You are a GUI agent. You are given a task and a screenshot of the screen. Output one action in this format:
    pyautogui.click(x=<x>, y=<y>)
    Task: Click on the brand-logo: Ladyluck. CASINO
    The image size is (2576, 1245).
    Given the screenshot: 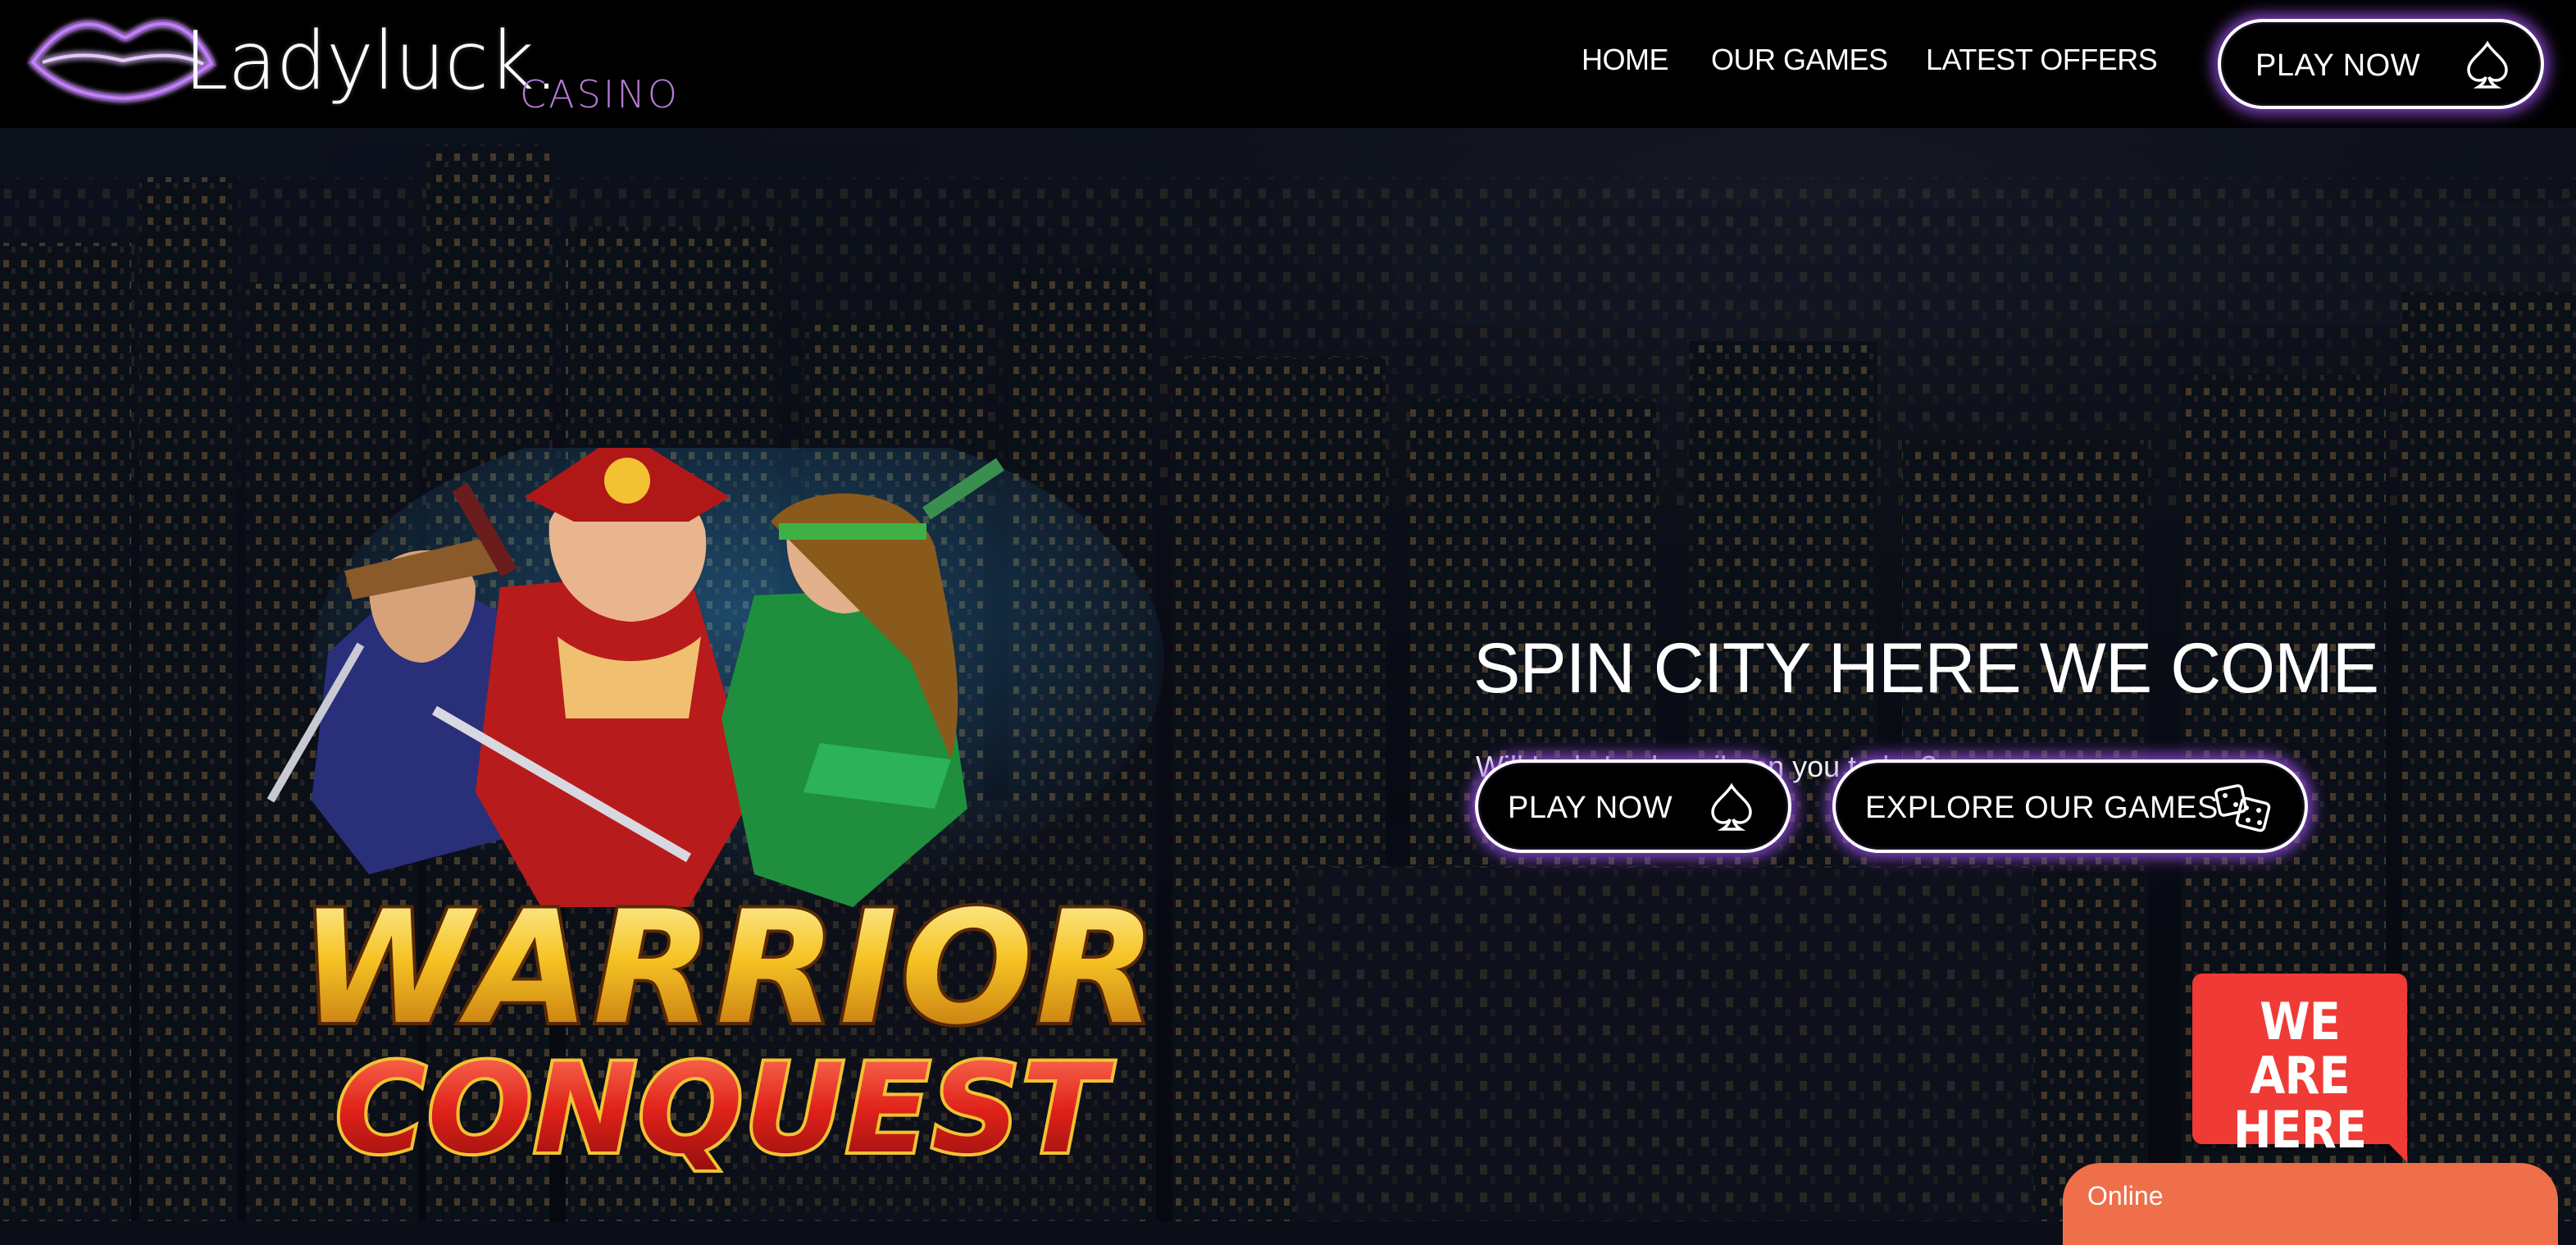 What is the action you would take?
    pyautogui.click(x=351, y=66)
    